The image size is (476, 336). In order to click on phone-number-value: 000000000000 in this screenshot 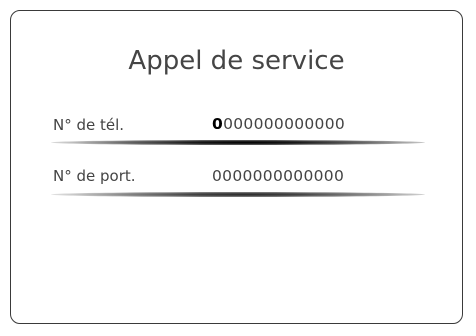, I will do `click(284, 124)`.